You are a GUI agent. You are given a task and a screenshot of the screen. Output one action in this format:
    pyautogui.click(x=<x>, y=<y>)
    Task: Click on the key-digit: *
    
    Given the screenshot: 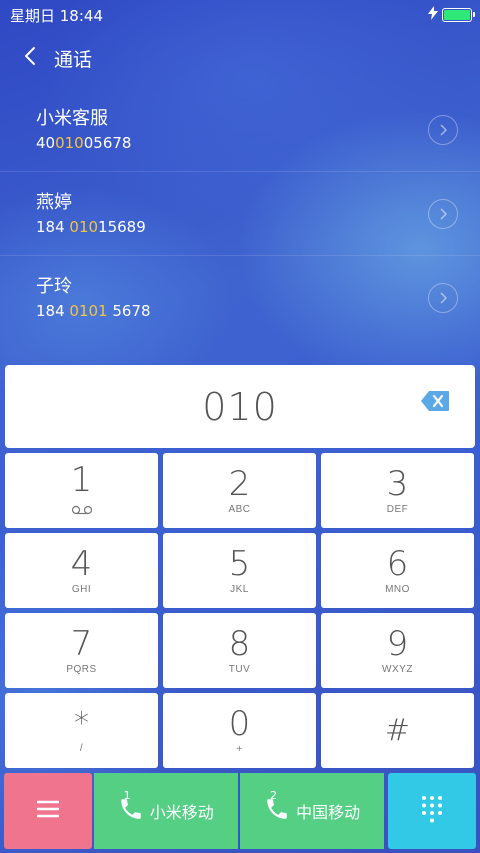 What is the action you would take?
    pyautogui.click(x=81, y=723)
    